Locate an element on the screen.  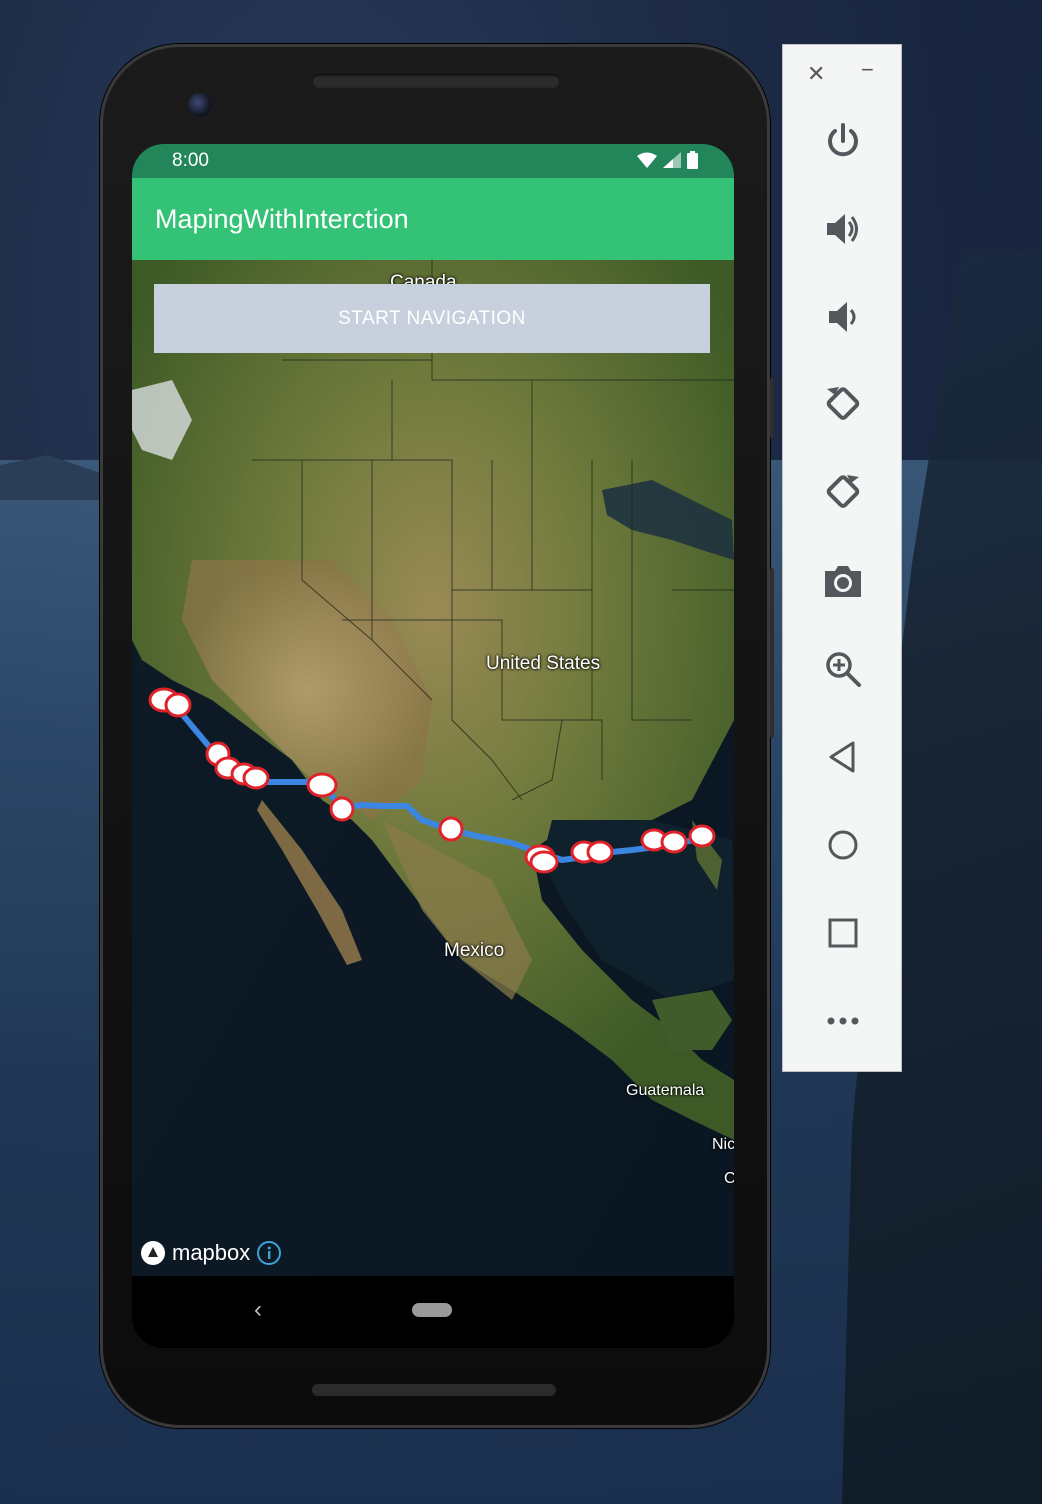
emulator-toolbar: ✕ − is located at coordinates (842, 558).